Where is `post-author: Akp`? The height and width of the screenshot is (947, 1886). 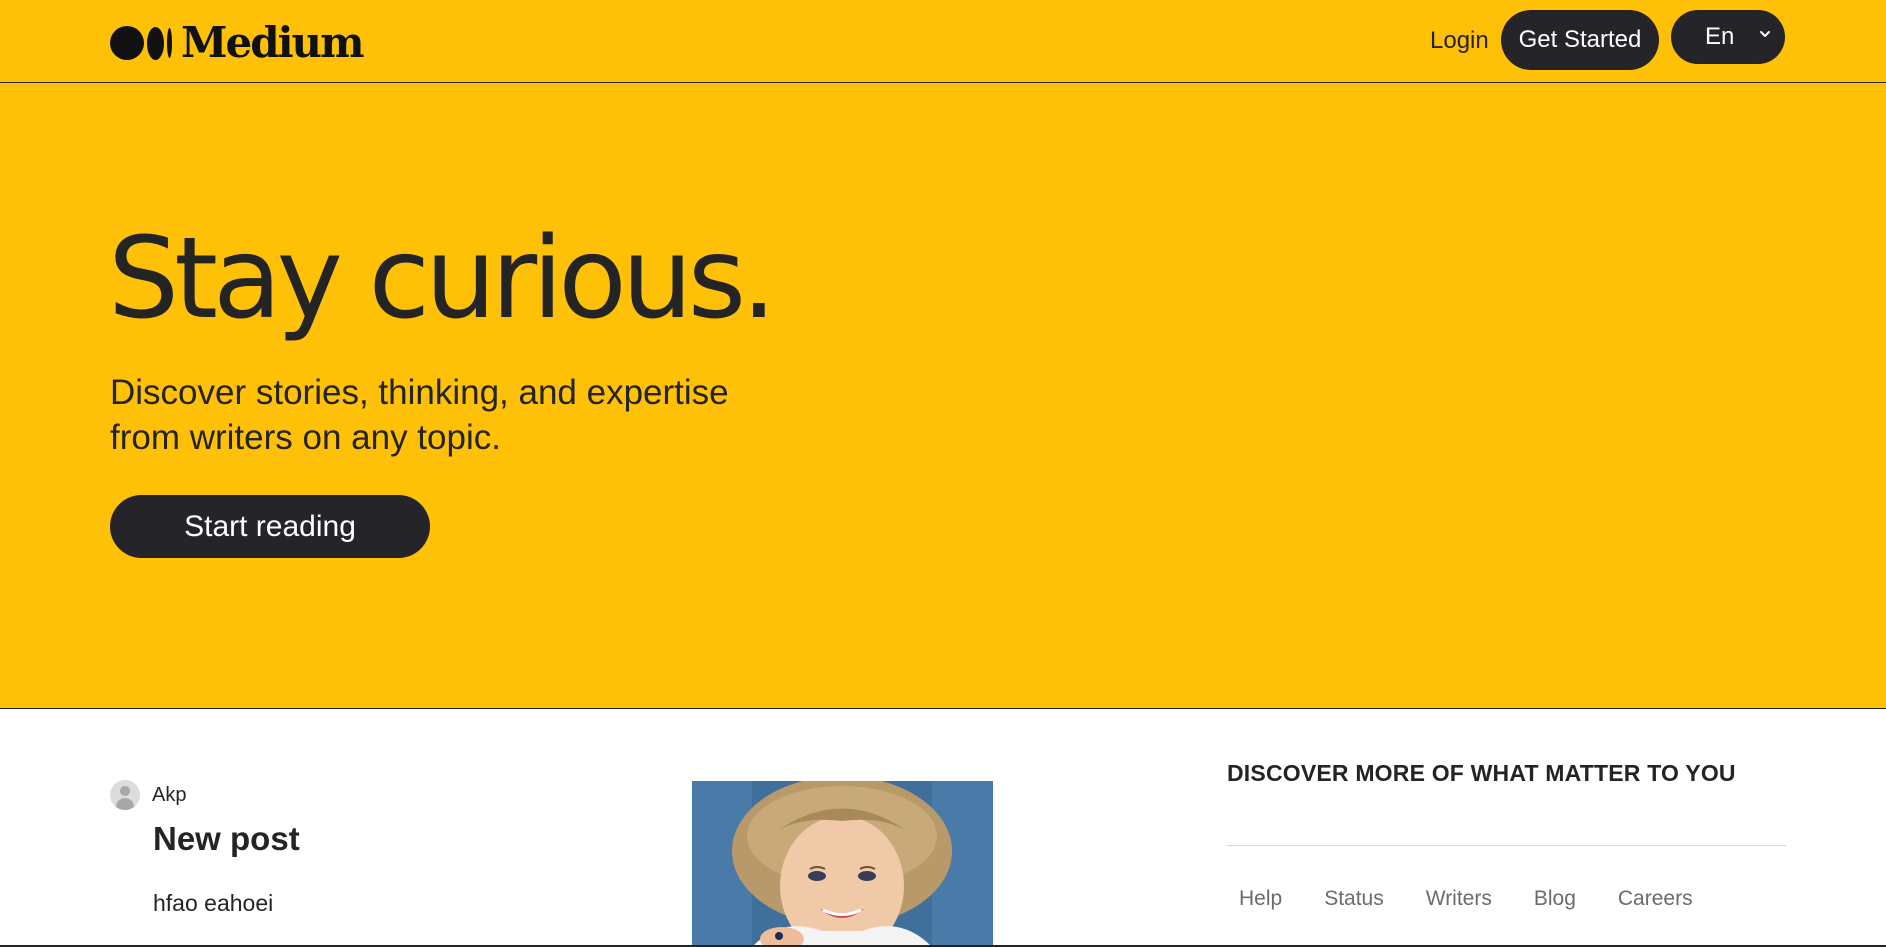 post-author: Akp is located at coordinates (148, 795).